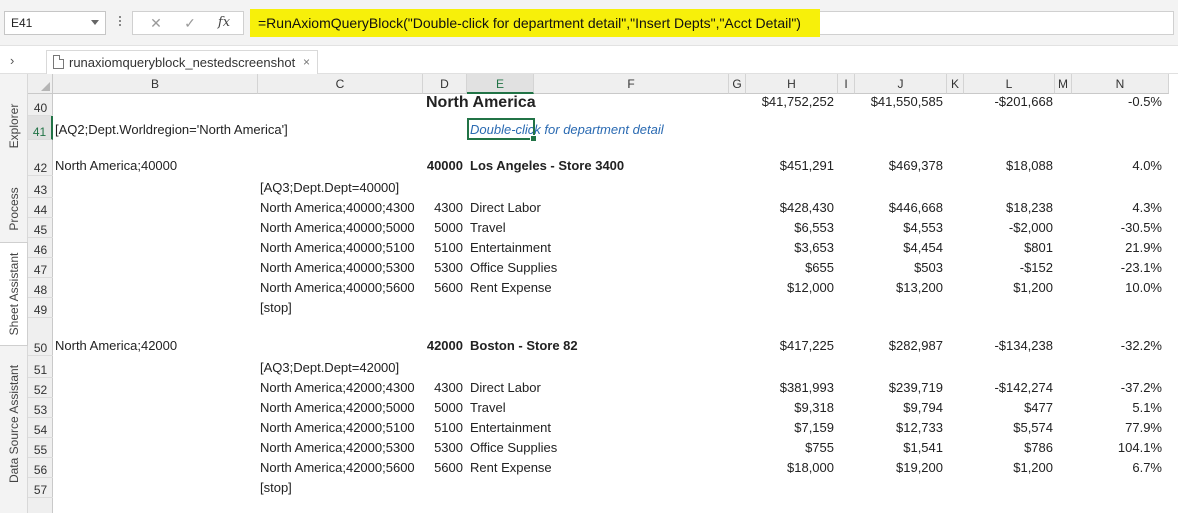 The height and width of the screenshot is (513, 1178). I want to click on cell-c: North America;42000;5000, so click(340, 407).